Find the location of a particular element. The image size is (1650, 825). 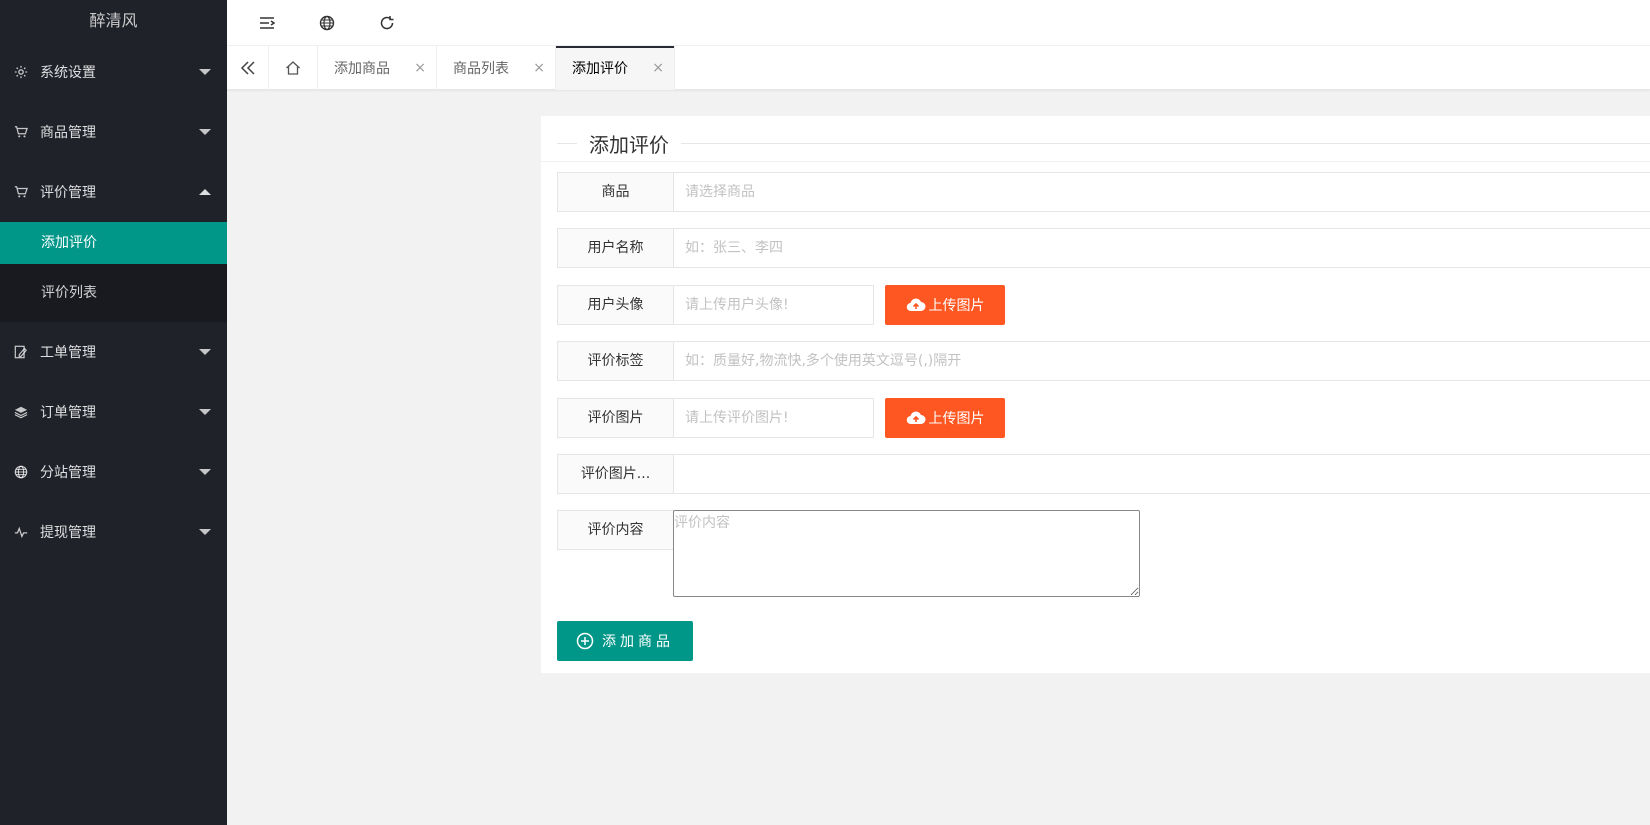

double-left-icon is located at coordinates (248, 68).